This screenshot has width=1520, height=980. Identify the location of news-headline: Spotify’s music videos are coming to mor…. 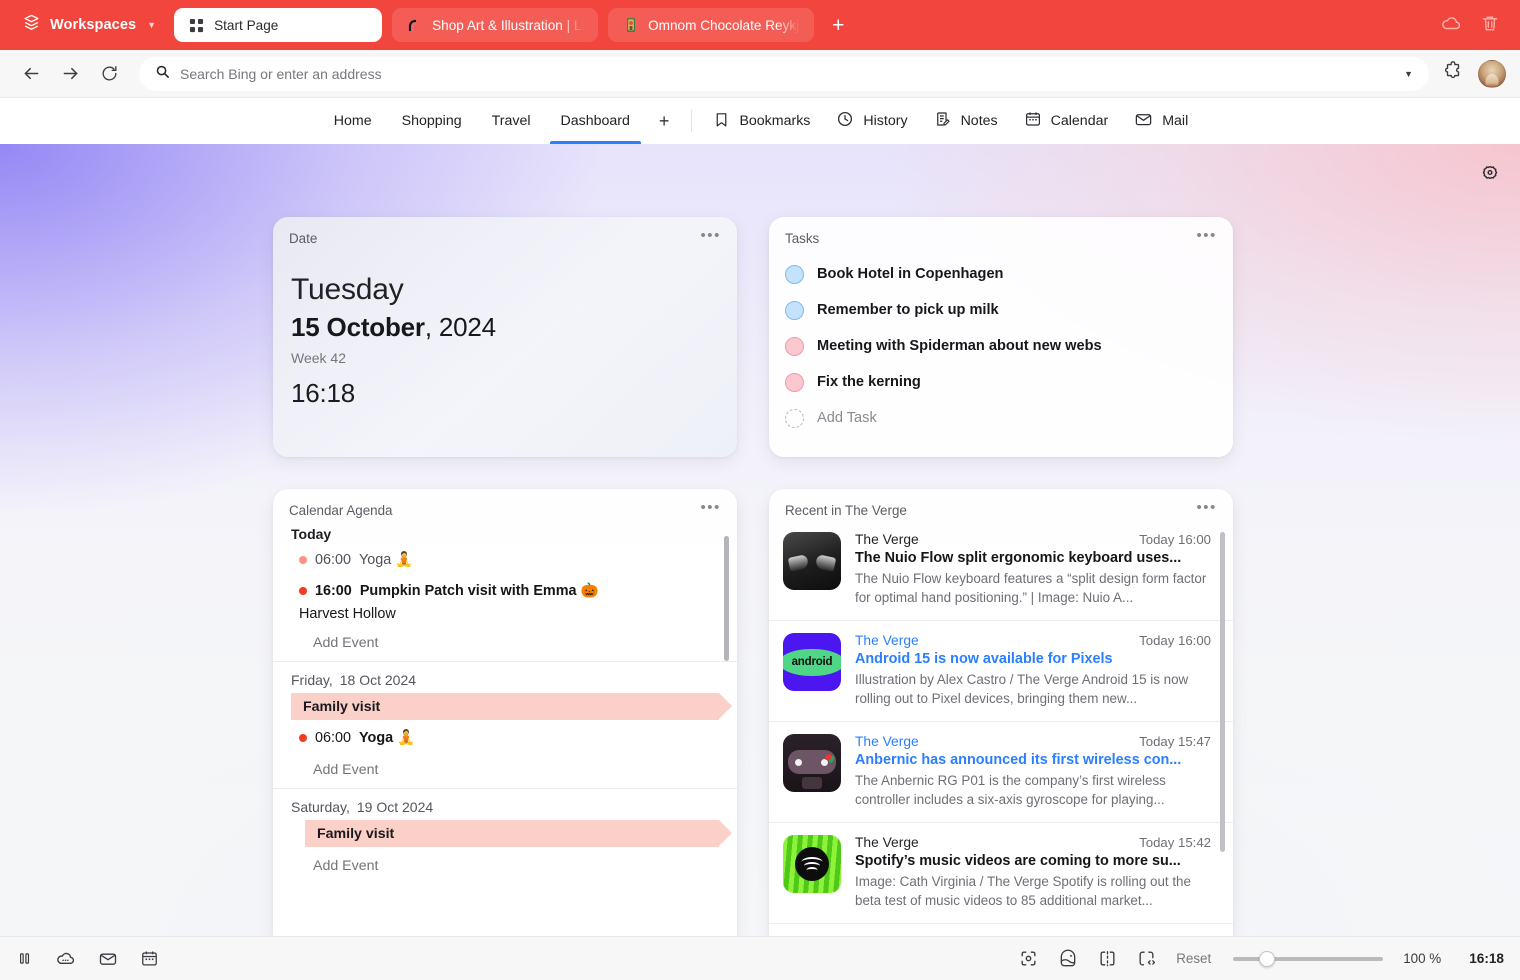
(1018, 861).